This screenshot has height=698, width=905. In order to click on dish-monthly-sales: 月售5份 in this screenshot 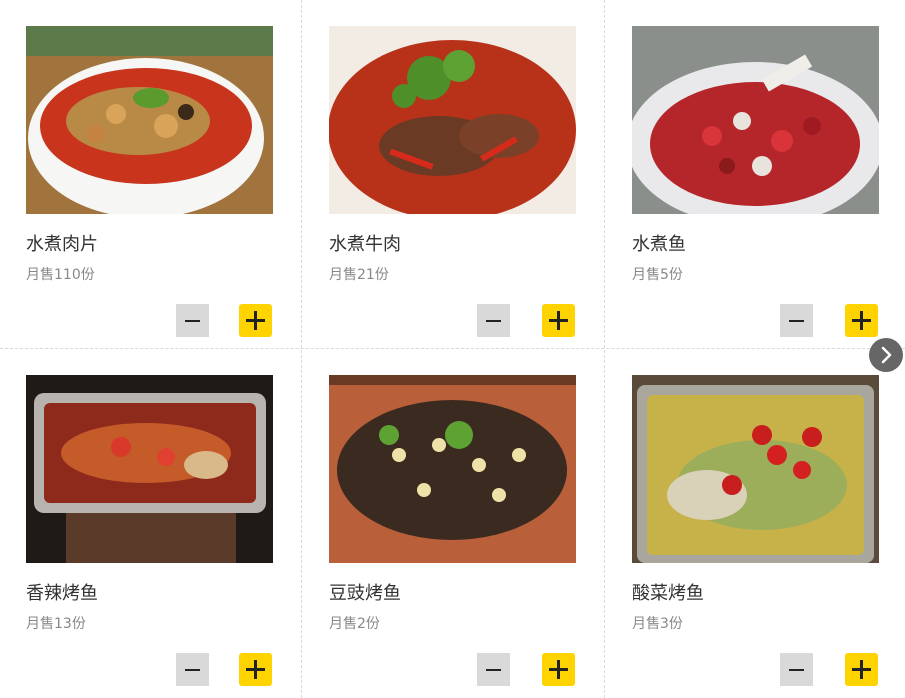, I will do `click(657, 275)`.